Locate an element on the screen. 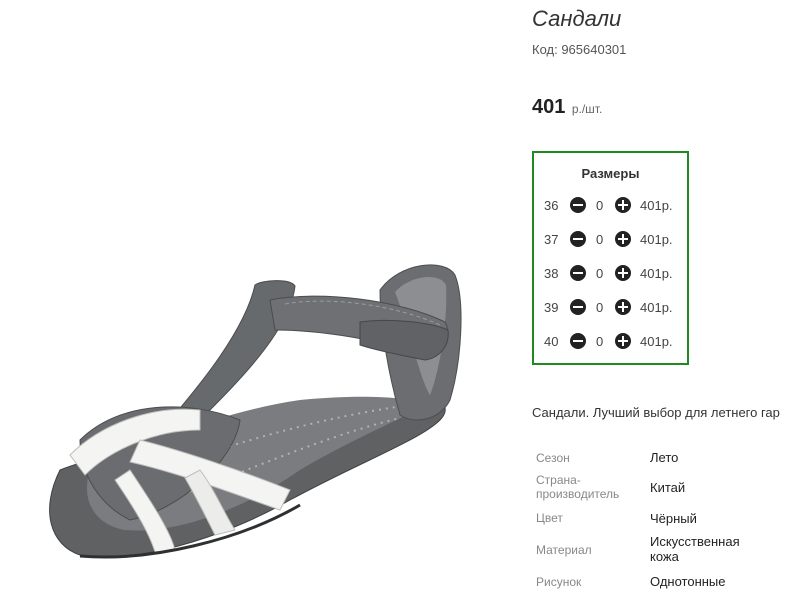  attribute-label: Сезон is located at coordinates (553, 458).